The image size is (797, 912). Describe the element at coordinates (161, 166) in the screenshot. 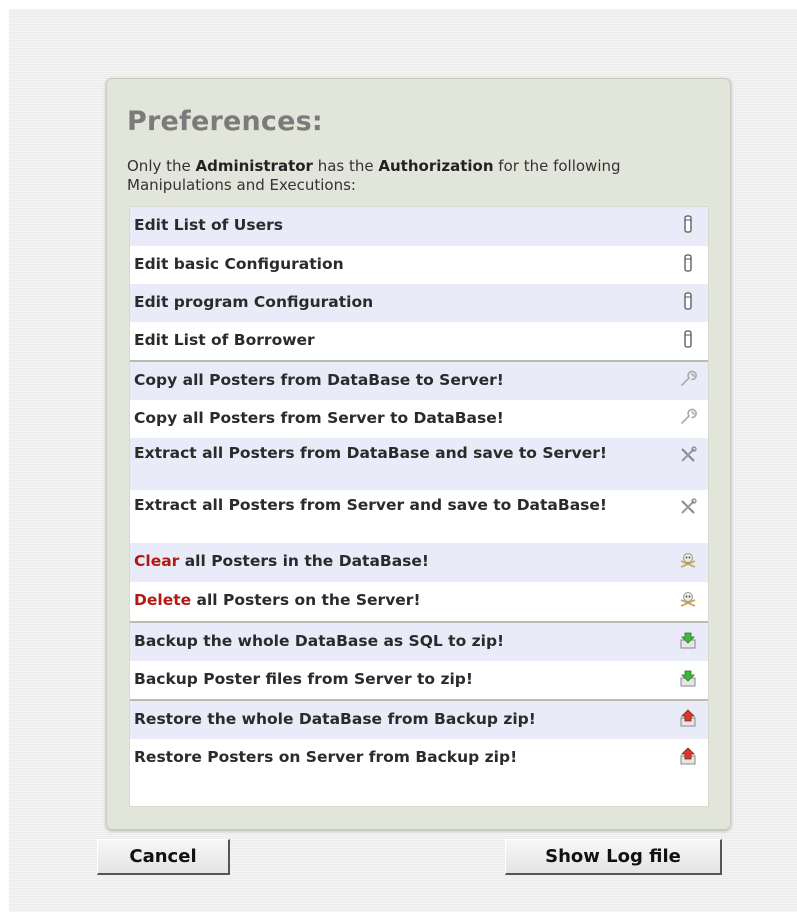

I see `intro-text-part: Only the` at that location.